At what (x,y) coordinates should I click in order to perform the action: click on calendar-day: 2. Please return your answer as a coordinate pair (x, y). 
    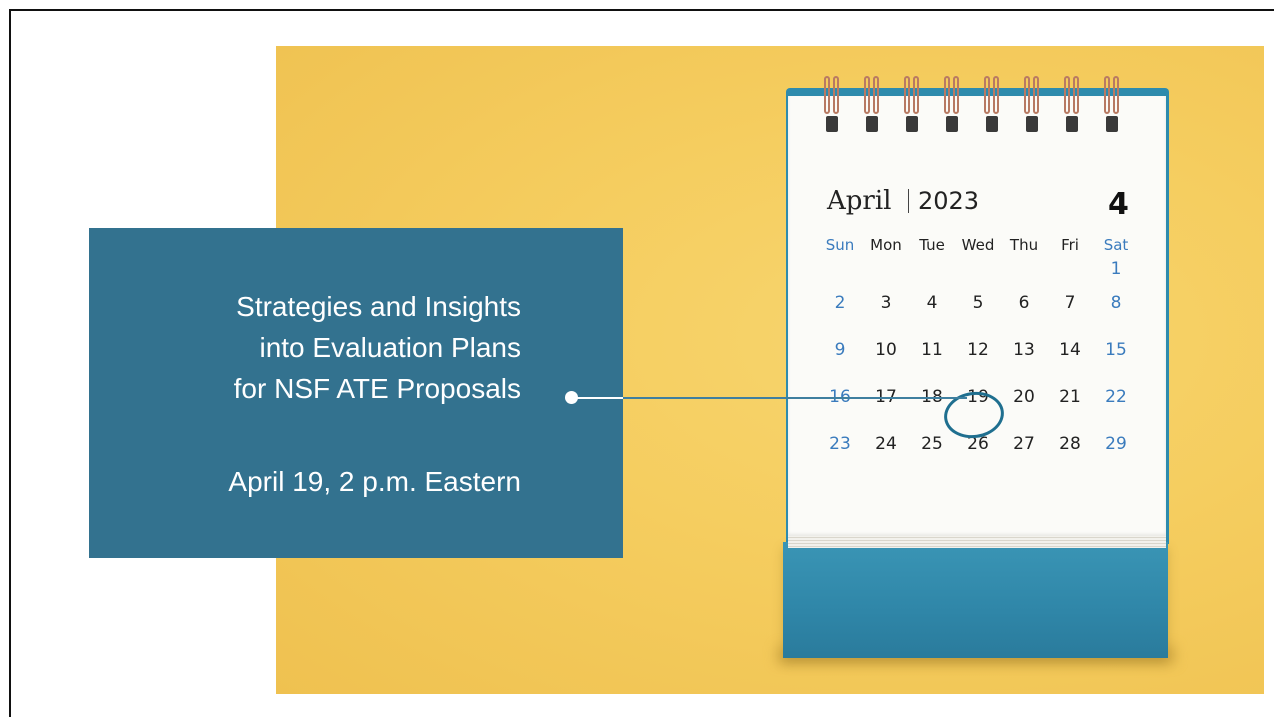
    Looking at the image, I should click on (840, 302).